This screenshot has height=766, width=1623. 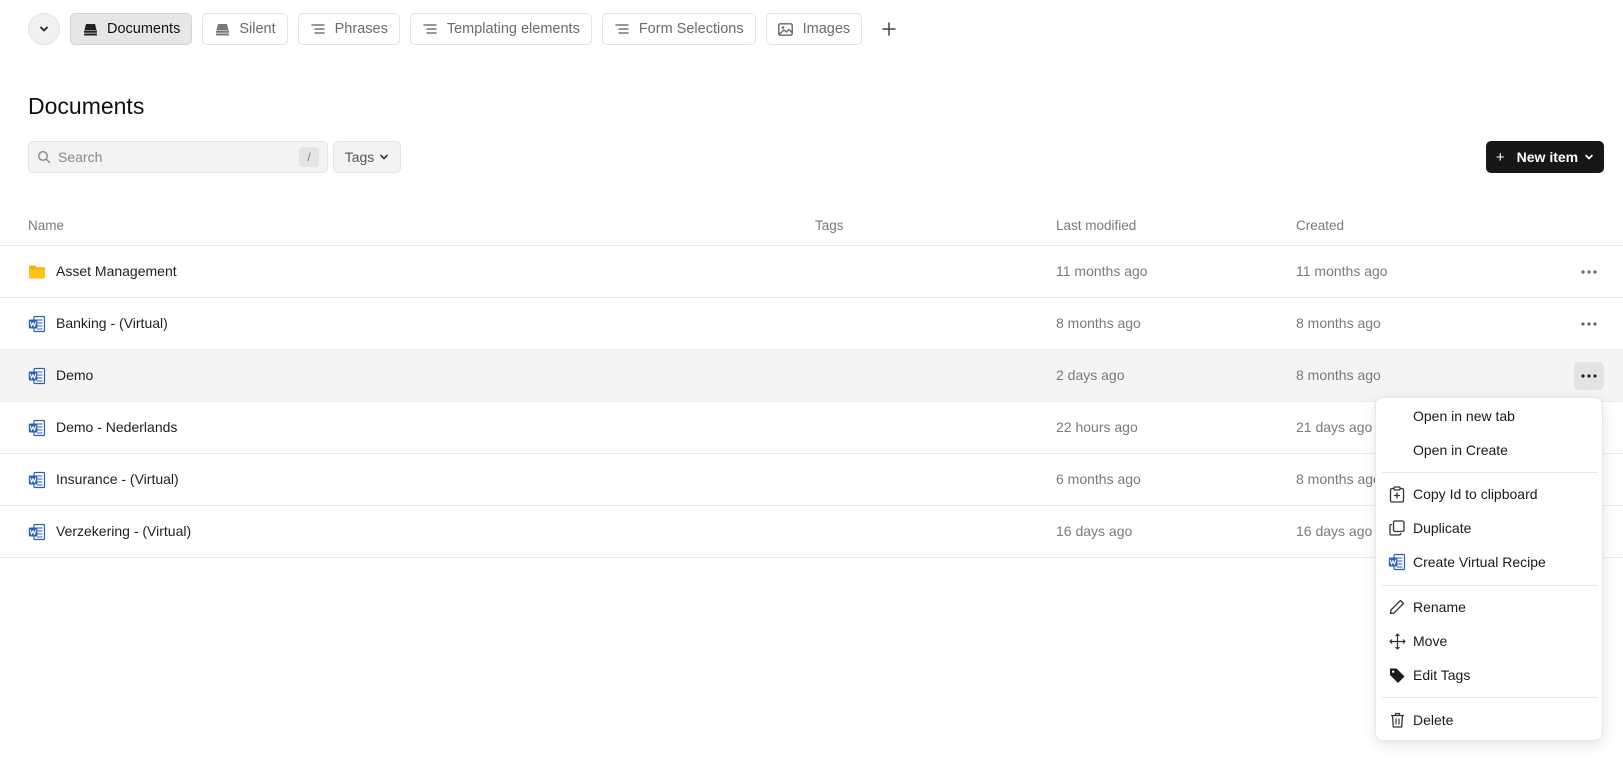 I want to click on row-name: Banking - (Virtual), so click(x=112, y=323).